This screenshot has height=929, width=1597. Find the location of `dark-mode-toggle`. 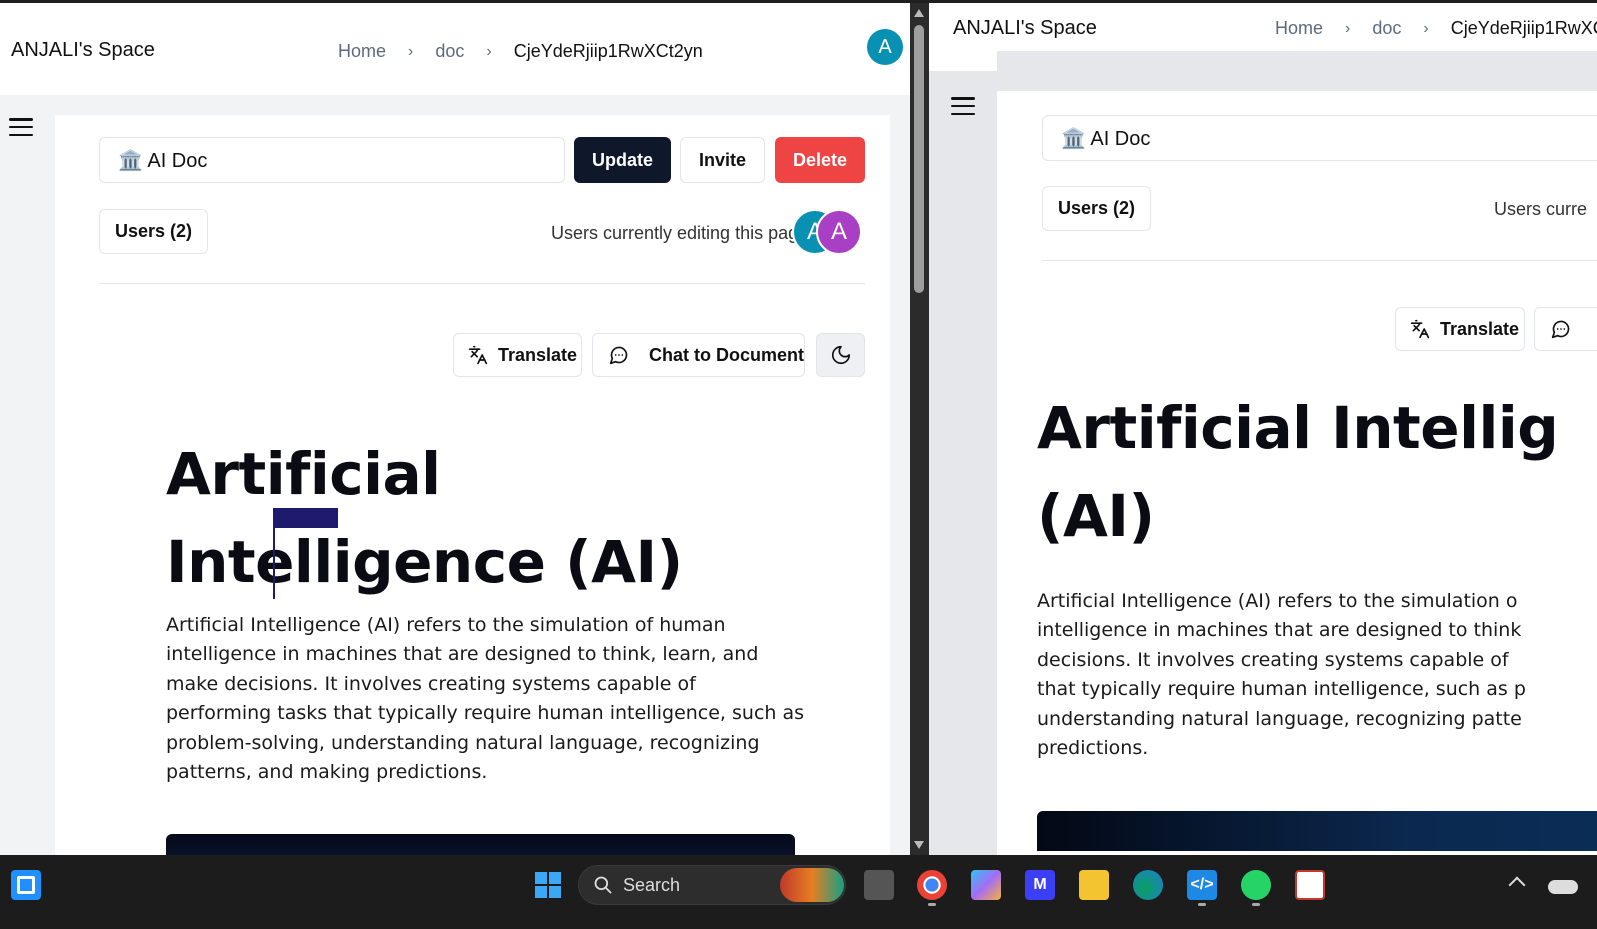

dark-mode-toggle is located at coordinates (840, 355).